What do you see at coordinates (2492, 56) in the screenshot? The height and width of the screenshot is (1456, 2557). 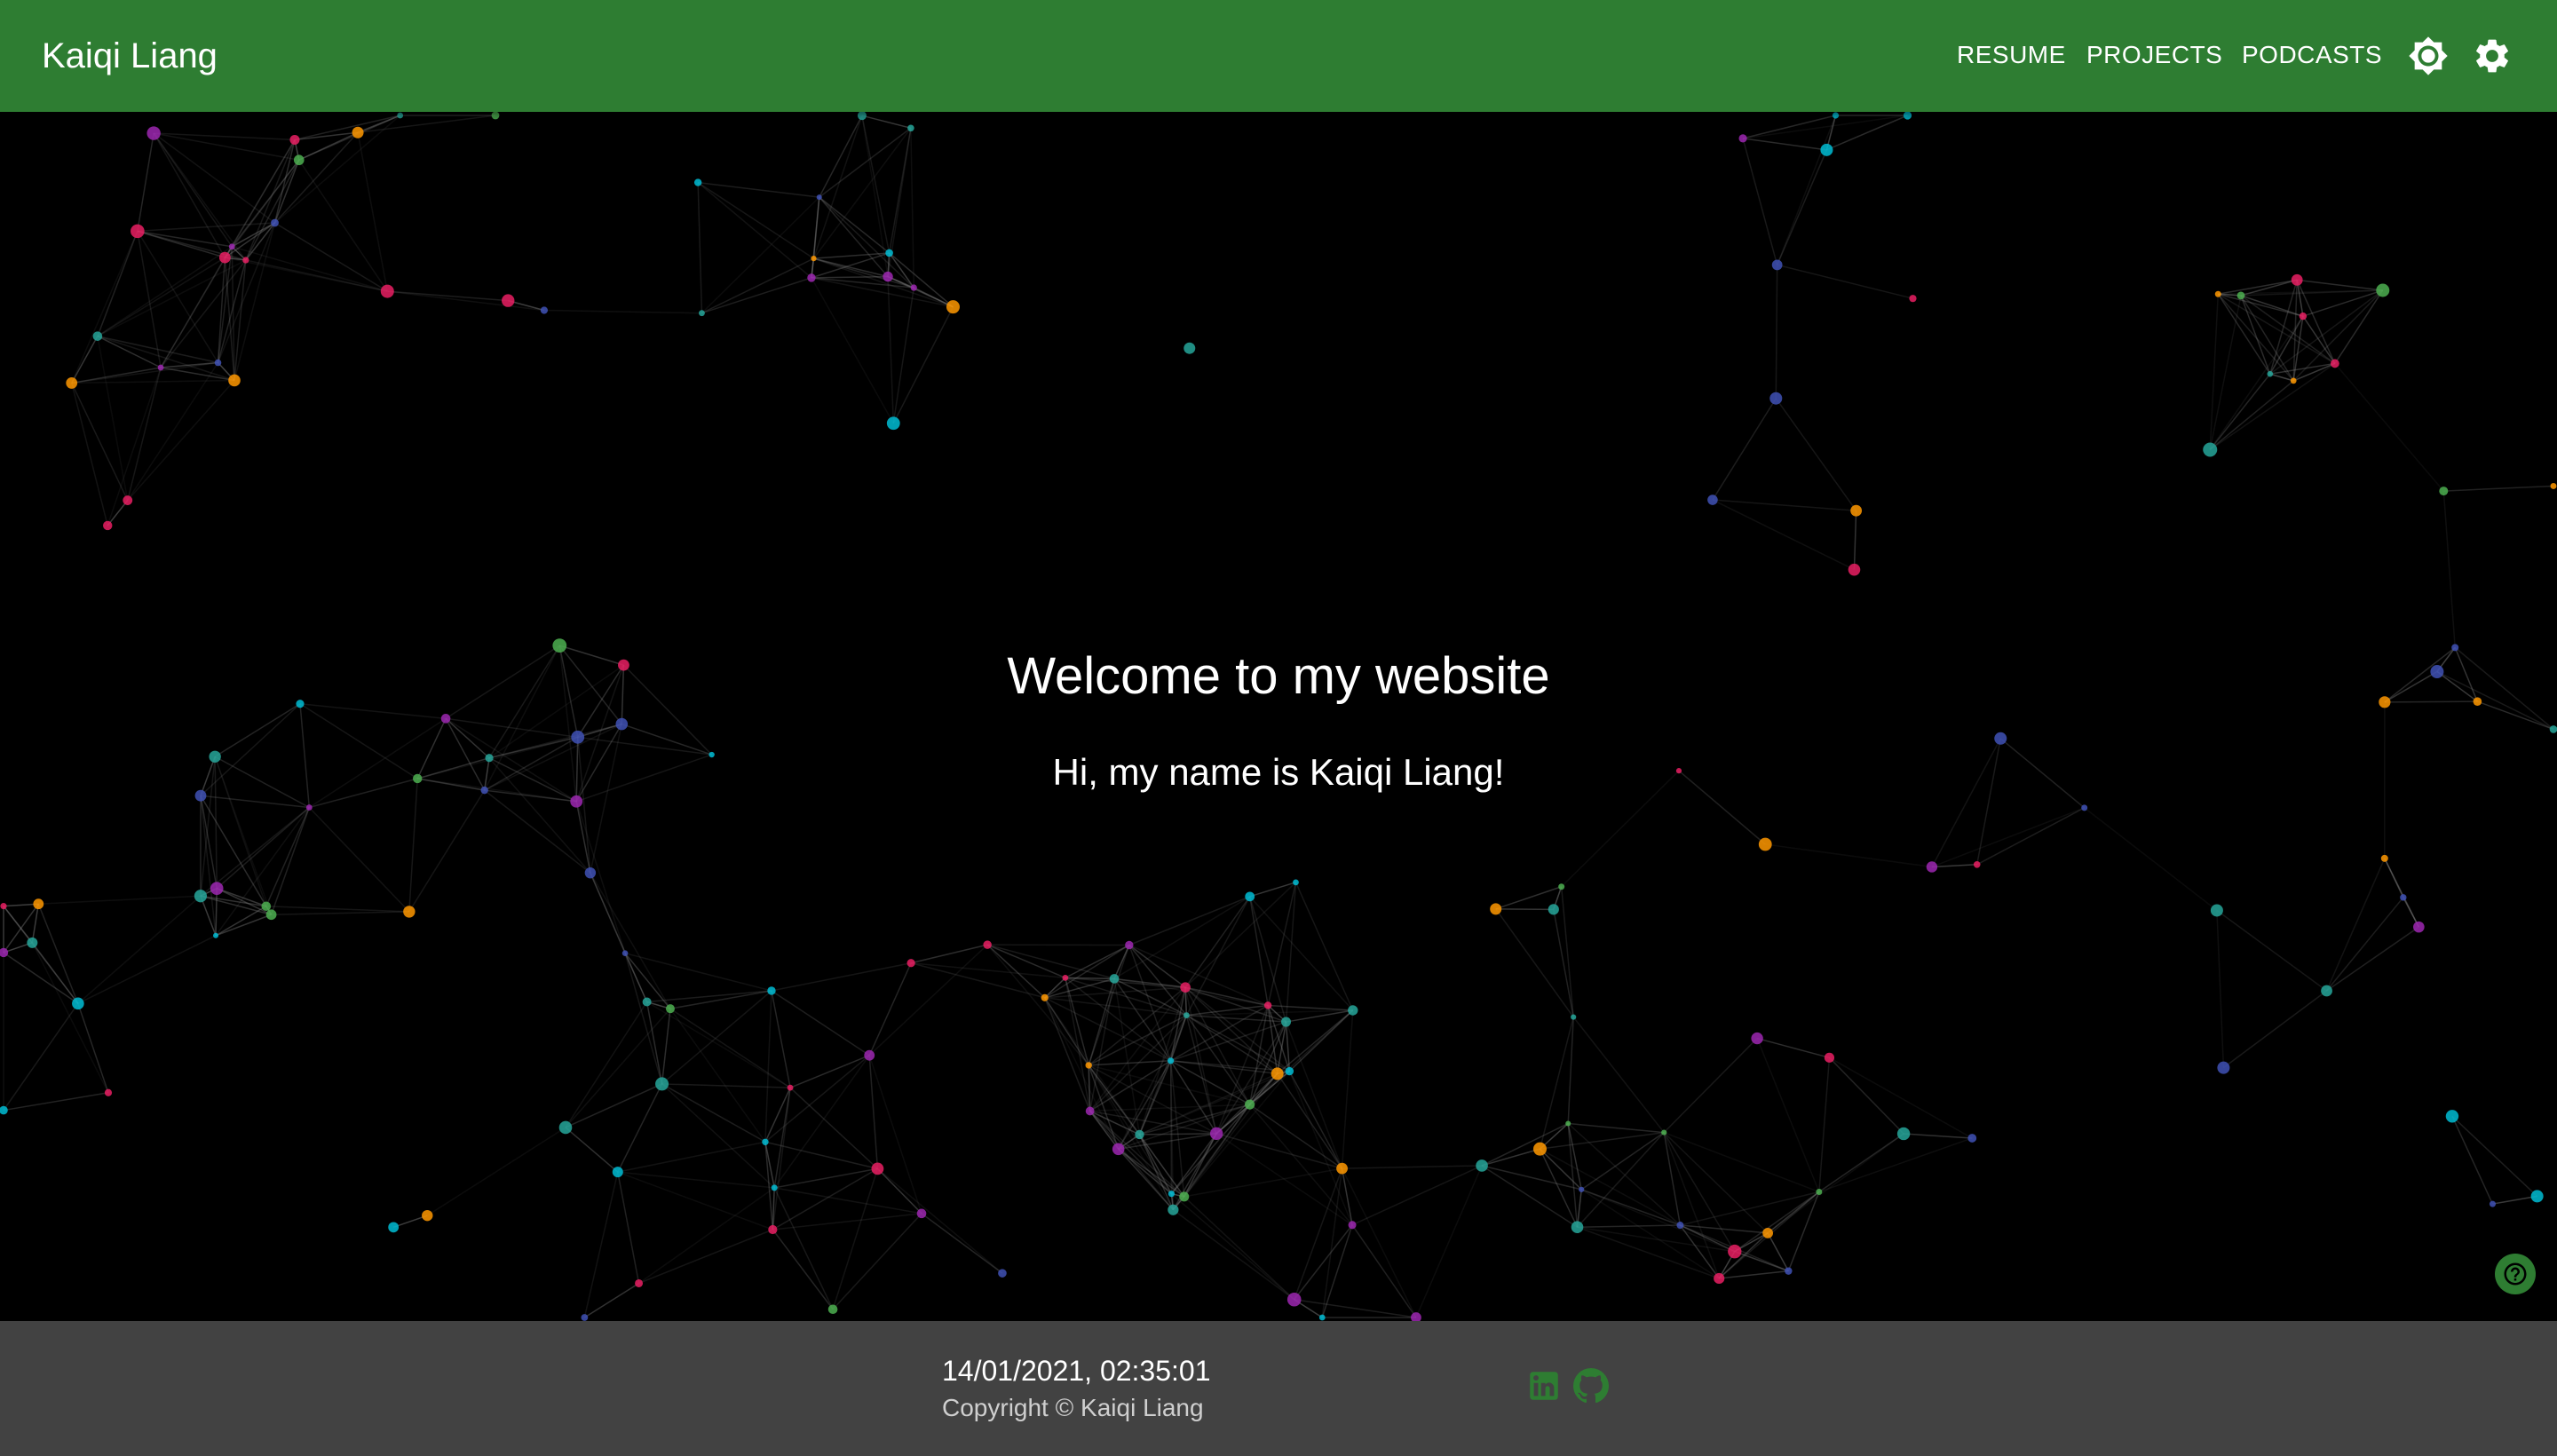 I see `settings-button` at bounding box center [2492, 56].